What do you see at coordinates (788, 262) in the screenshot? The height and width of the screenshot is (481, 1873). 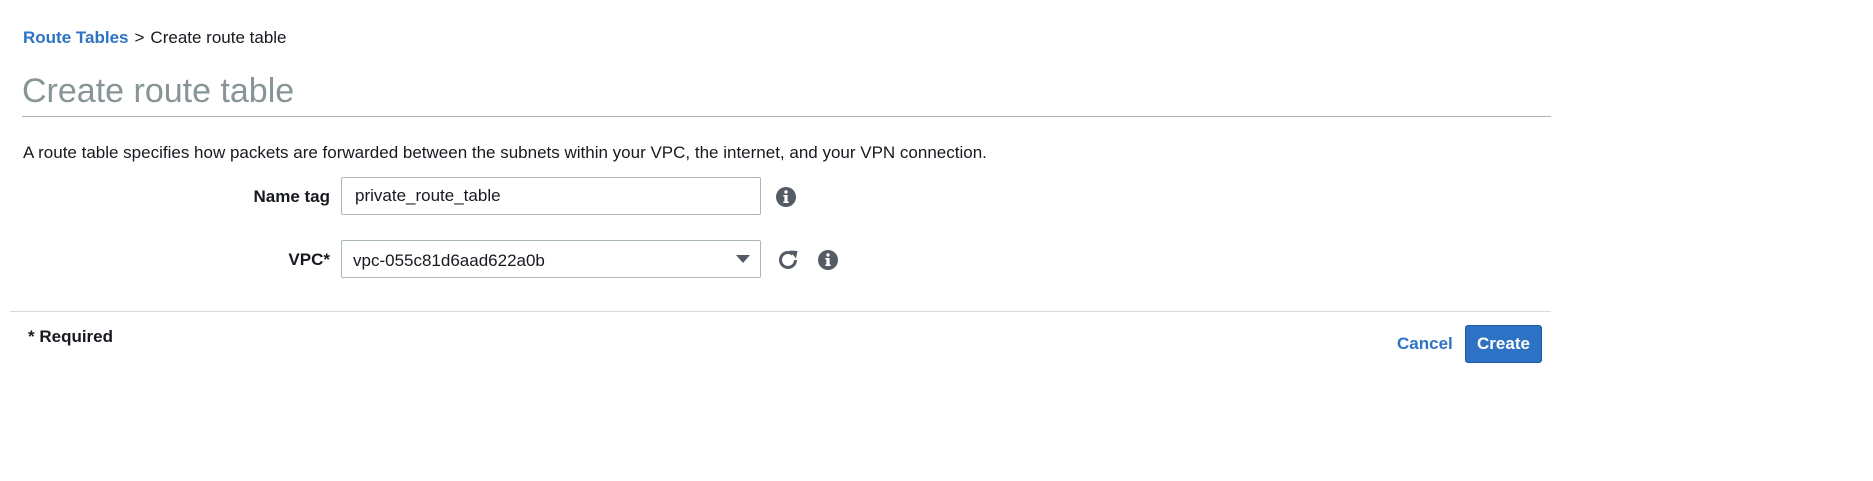 I see `refresh-icon` at bounding box center [788, 262].